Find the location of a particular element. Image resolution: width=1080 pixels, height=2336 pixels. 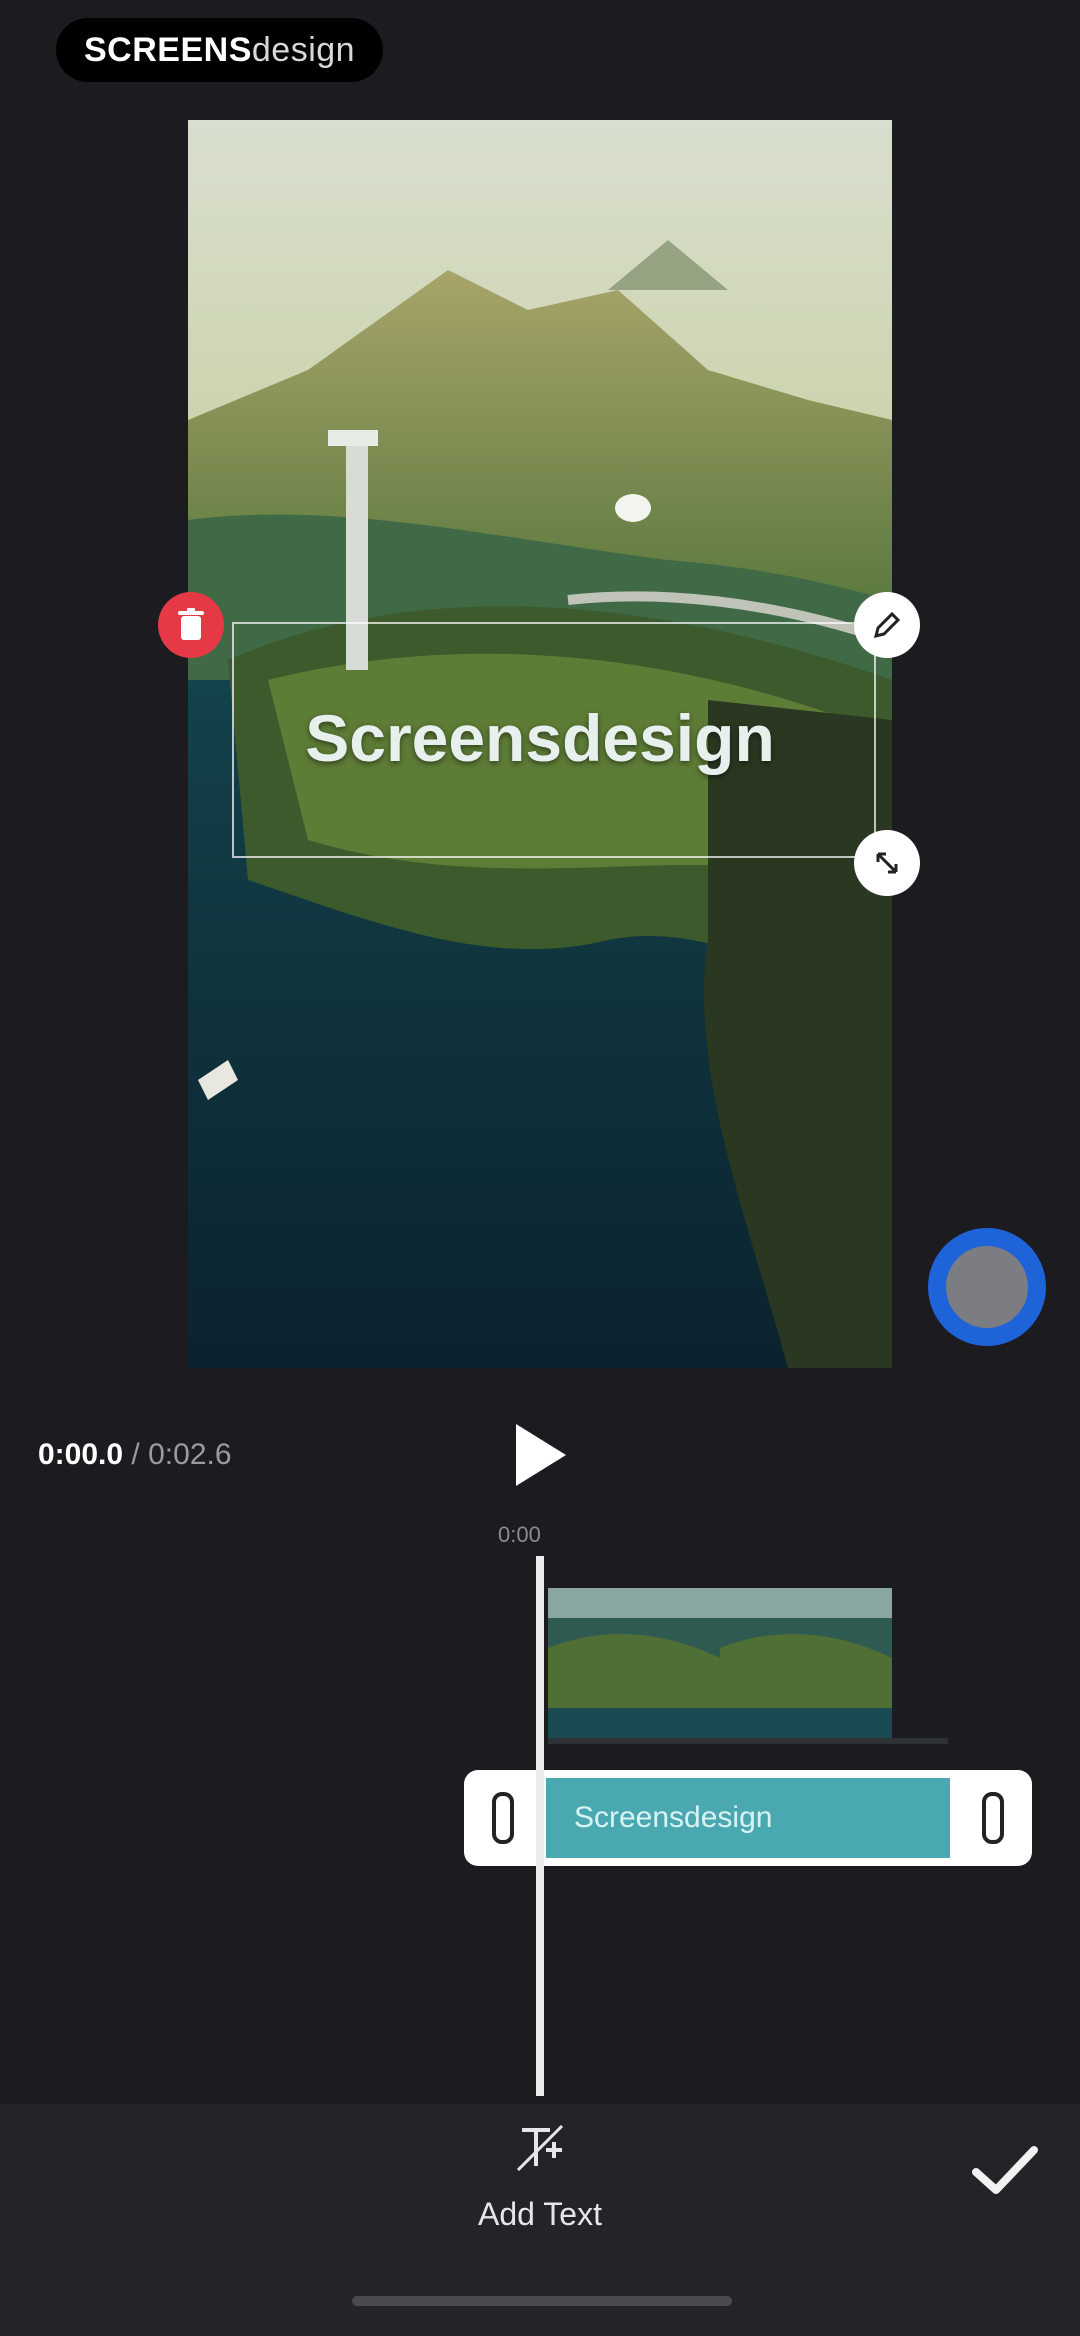

video-clip-thumbnails is located at coordinates (720, 1663).